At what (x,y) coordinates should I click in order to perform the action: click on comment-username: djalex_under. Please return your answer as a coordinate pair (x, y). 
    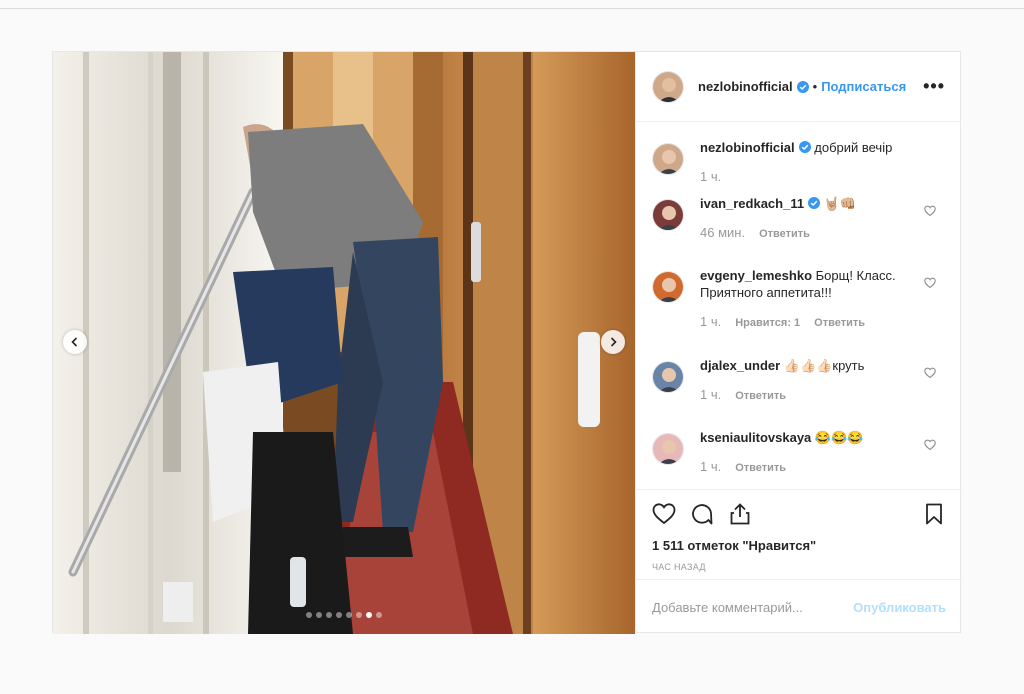
    Looking at the image, I should click on (740, 365).